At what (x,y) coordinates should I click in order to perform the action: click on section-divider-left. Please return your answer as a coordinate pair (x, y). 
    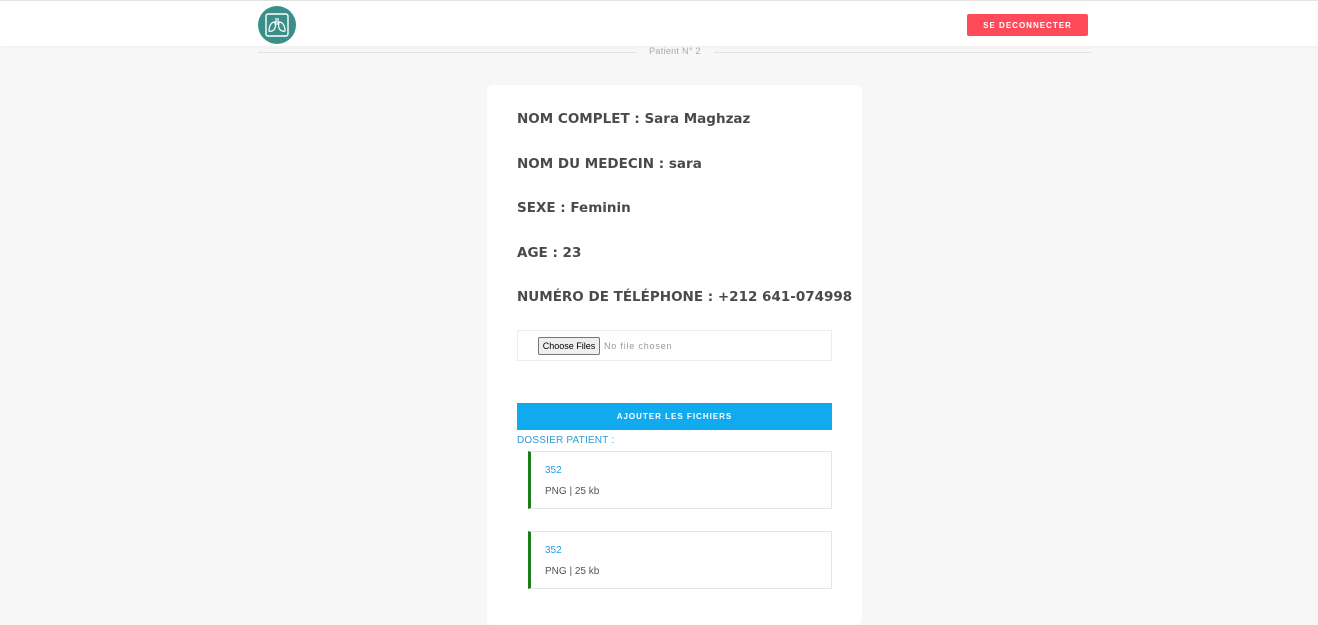
    Looking at the image, I should click on (447, 52).